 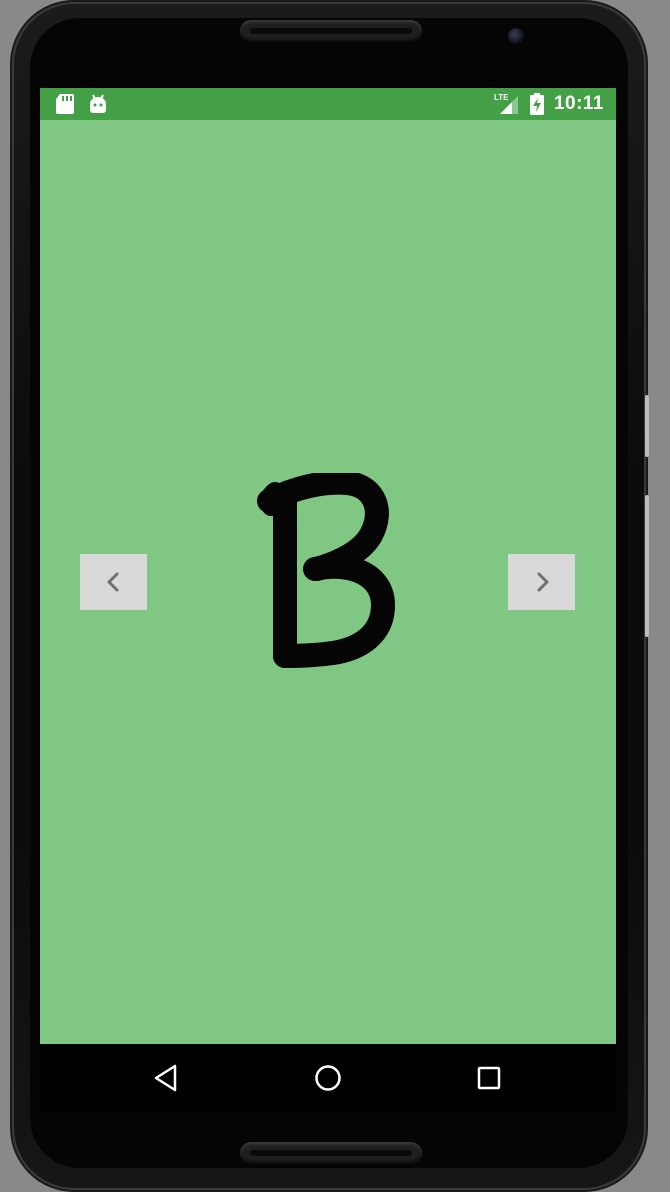 I want to click on volume-button, so click(x=647, y=426).